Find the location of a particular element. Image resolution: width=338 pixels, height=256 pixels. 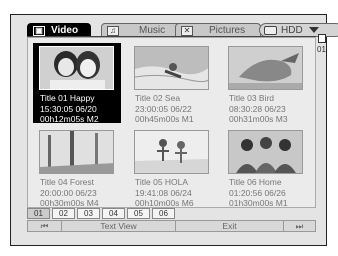

video-title: Title 01 Happy is located at coordinates (67, 98).